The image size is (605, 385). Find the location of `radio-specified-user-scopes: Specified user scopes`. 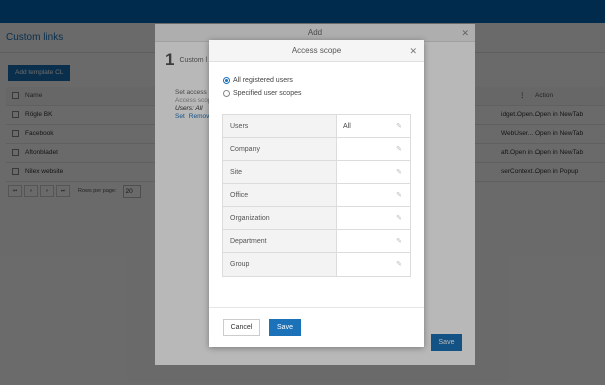

radio-specified-user-scopes: Specified user scopes is located at coordinates (262, 93).